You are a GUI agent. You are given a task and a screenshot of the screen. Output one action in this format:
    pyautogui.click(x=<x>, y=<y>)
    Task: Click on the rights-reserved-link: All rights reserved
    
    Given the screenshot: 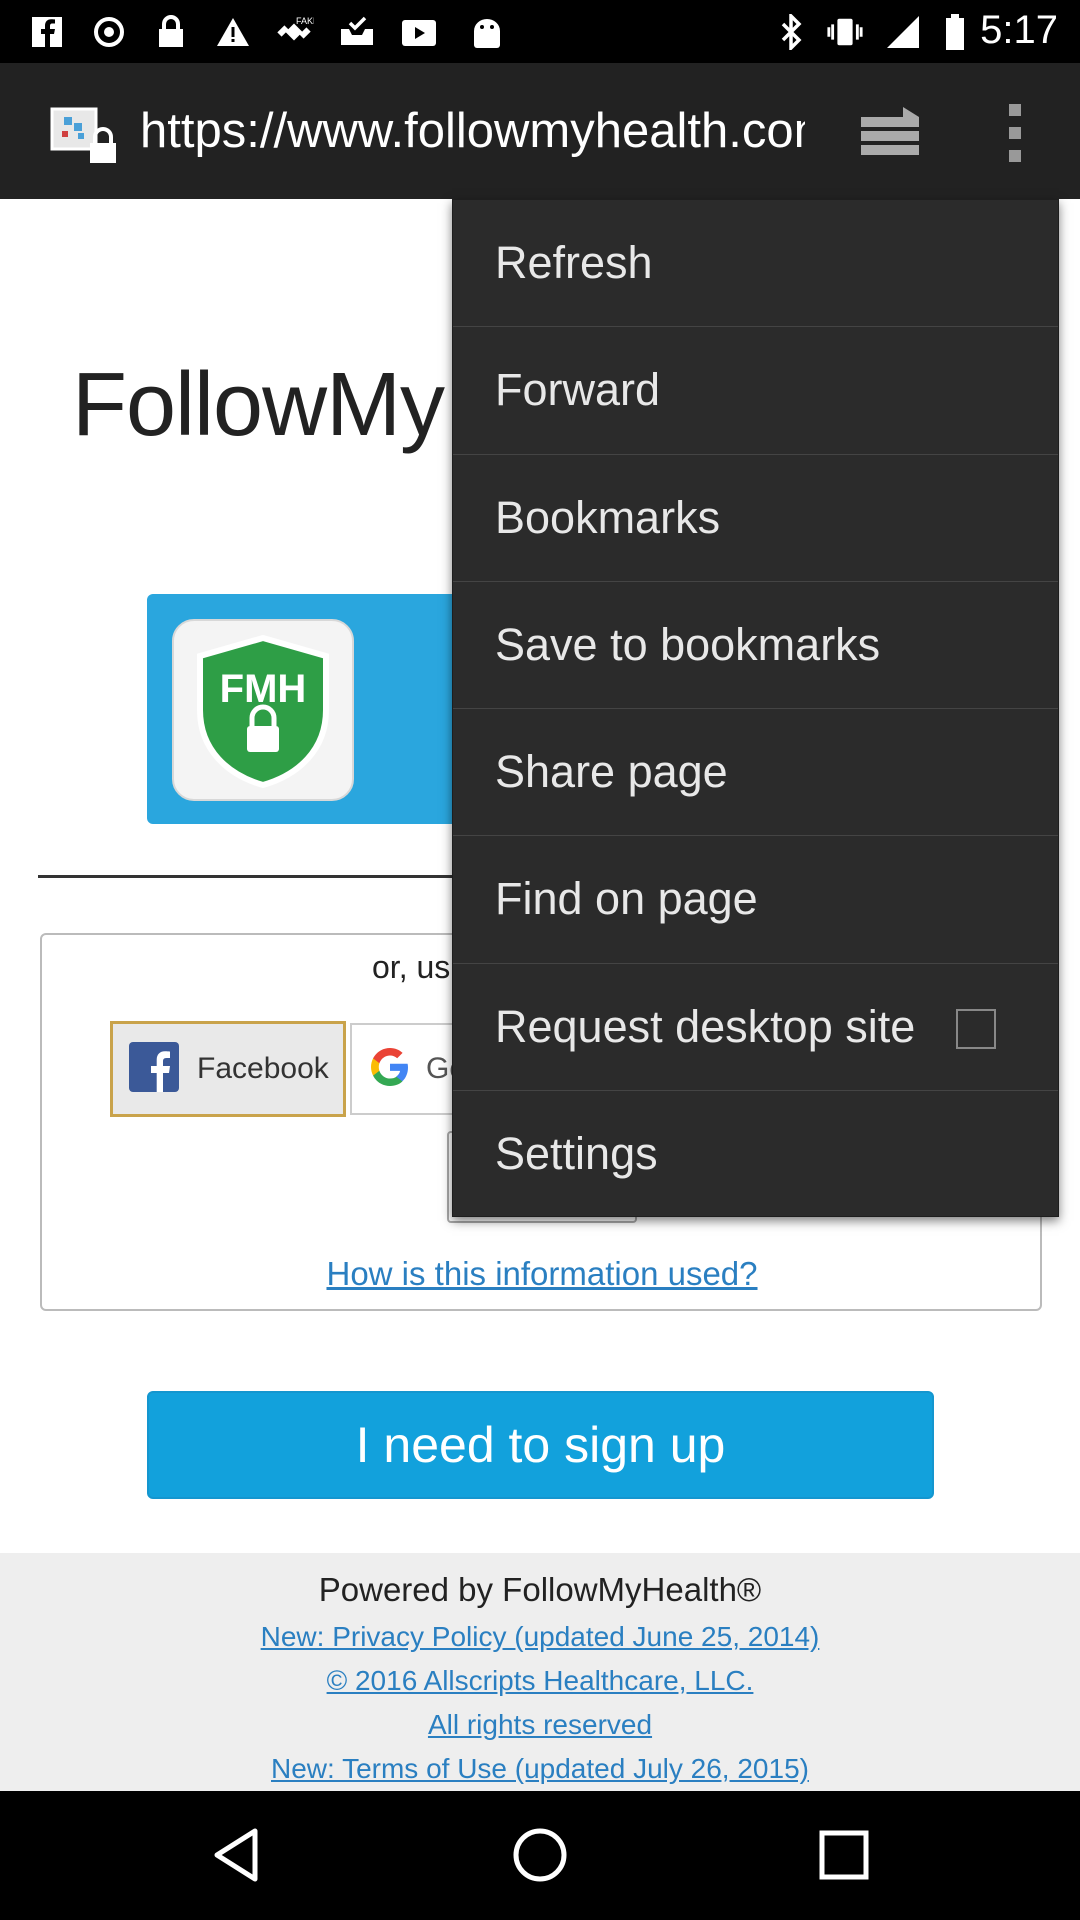 What is the action you would take?
    pyautogui.click(x=540, y=1725)
    